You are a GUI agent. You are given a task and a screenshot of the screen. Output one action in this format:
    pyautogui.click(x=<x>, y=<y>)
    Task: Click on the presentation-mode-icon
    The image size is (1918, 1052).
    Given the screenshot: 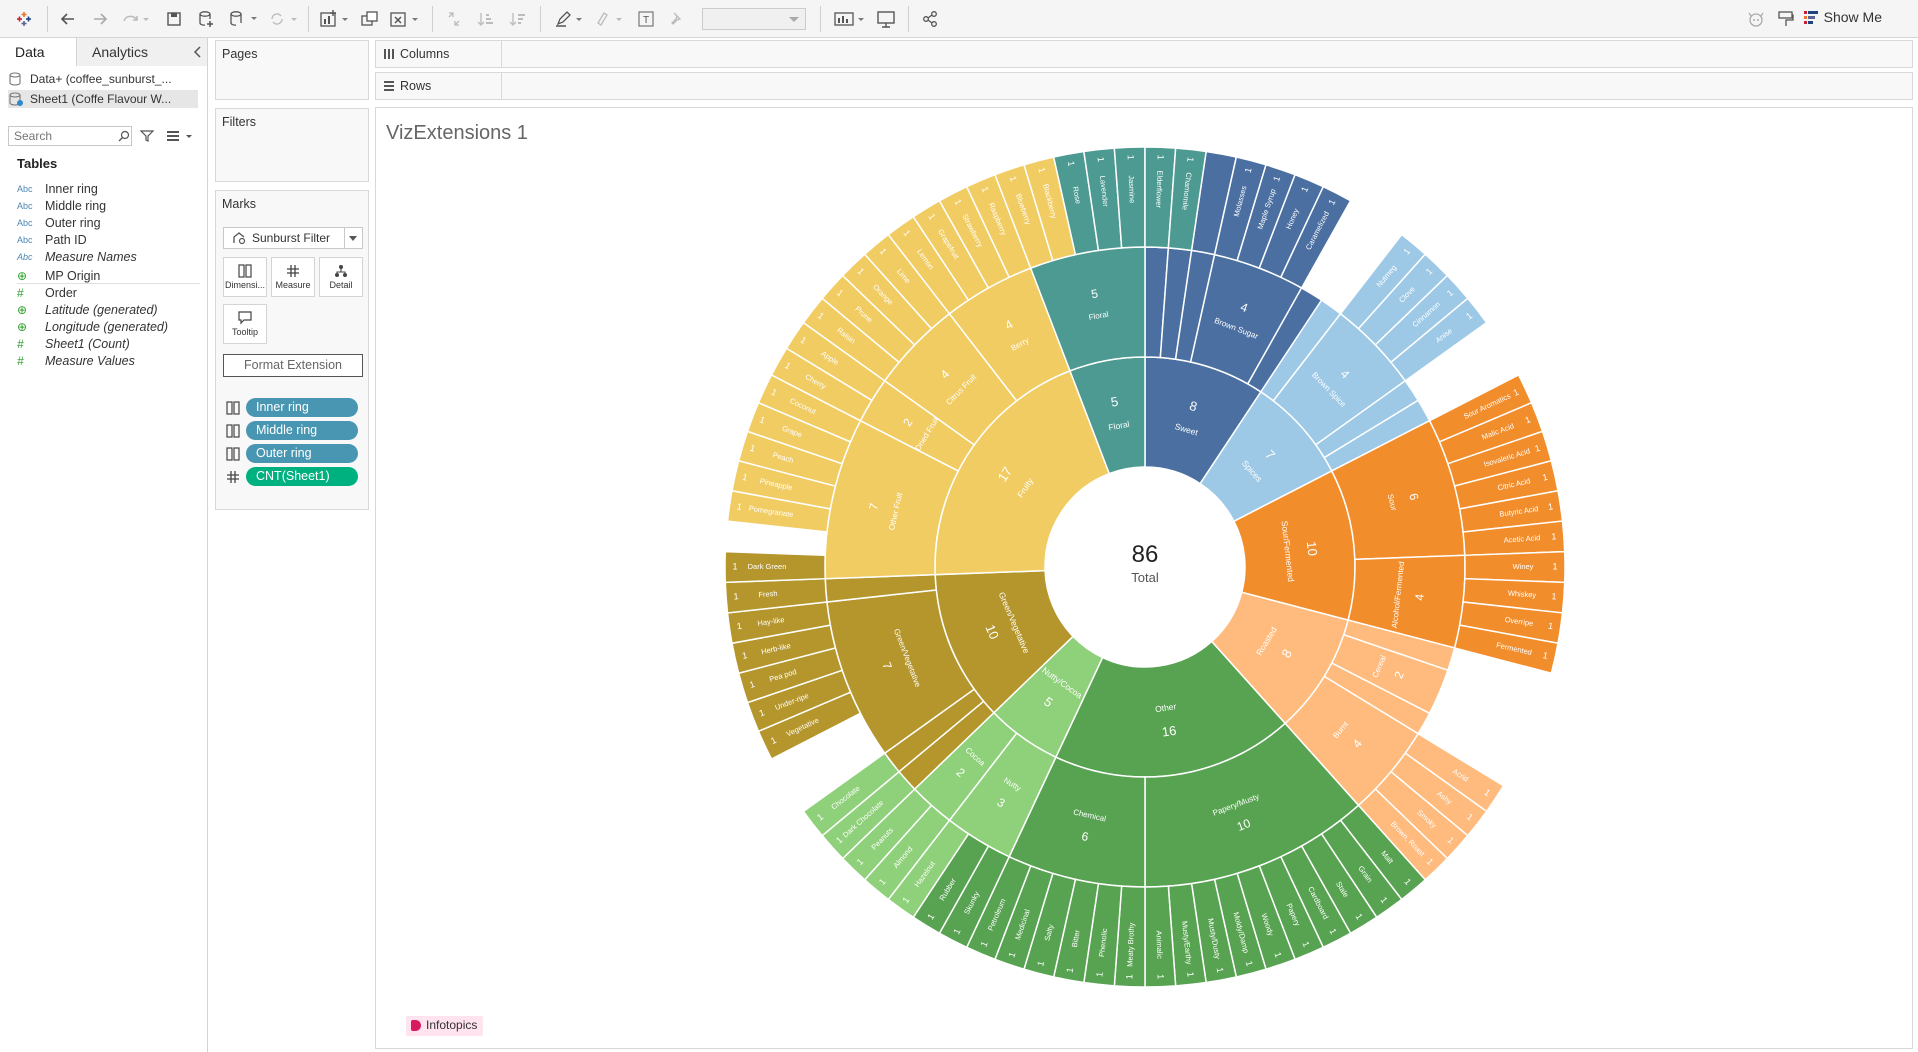 What is the action you would take?
    pyautogui.click(x=886, y=19)
    